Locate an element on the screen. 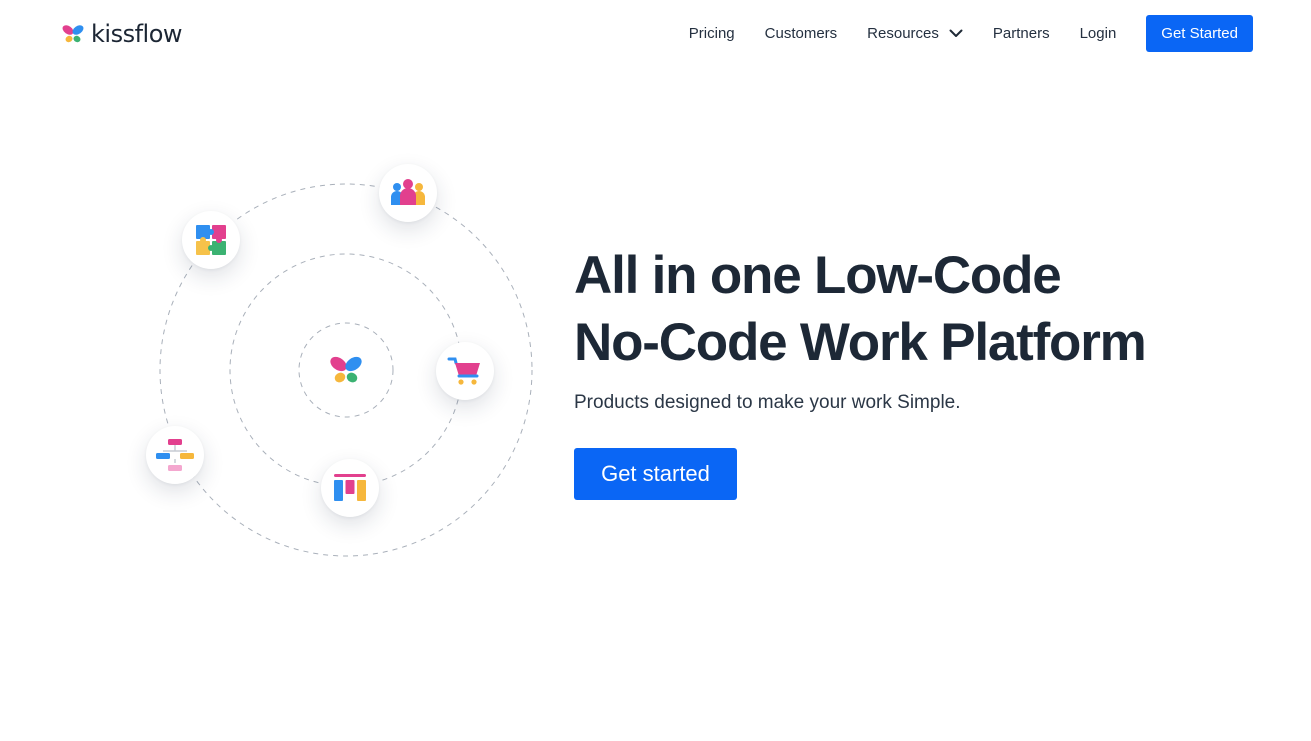 The height and width of the screenshot is (741, 1311). kanban-bubble is located at coordinates (350, 488).